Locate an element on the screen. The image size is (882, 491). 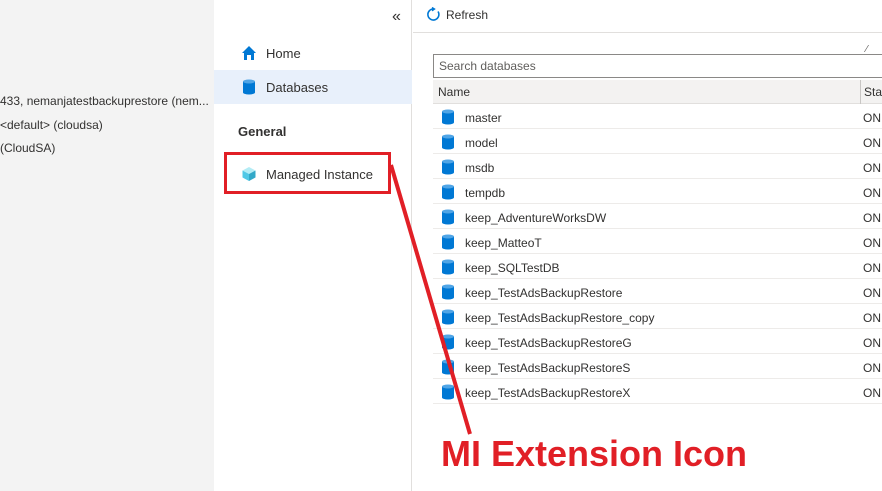
column-separator is located at coordinates (860, 92).